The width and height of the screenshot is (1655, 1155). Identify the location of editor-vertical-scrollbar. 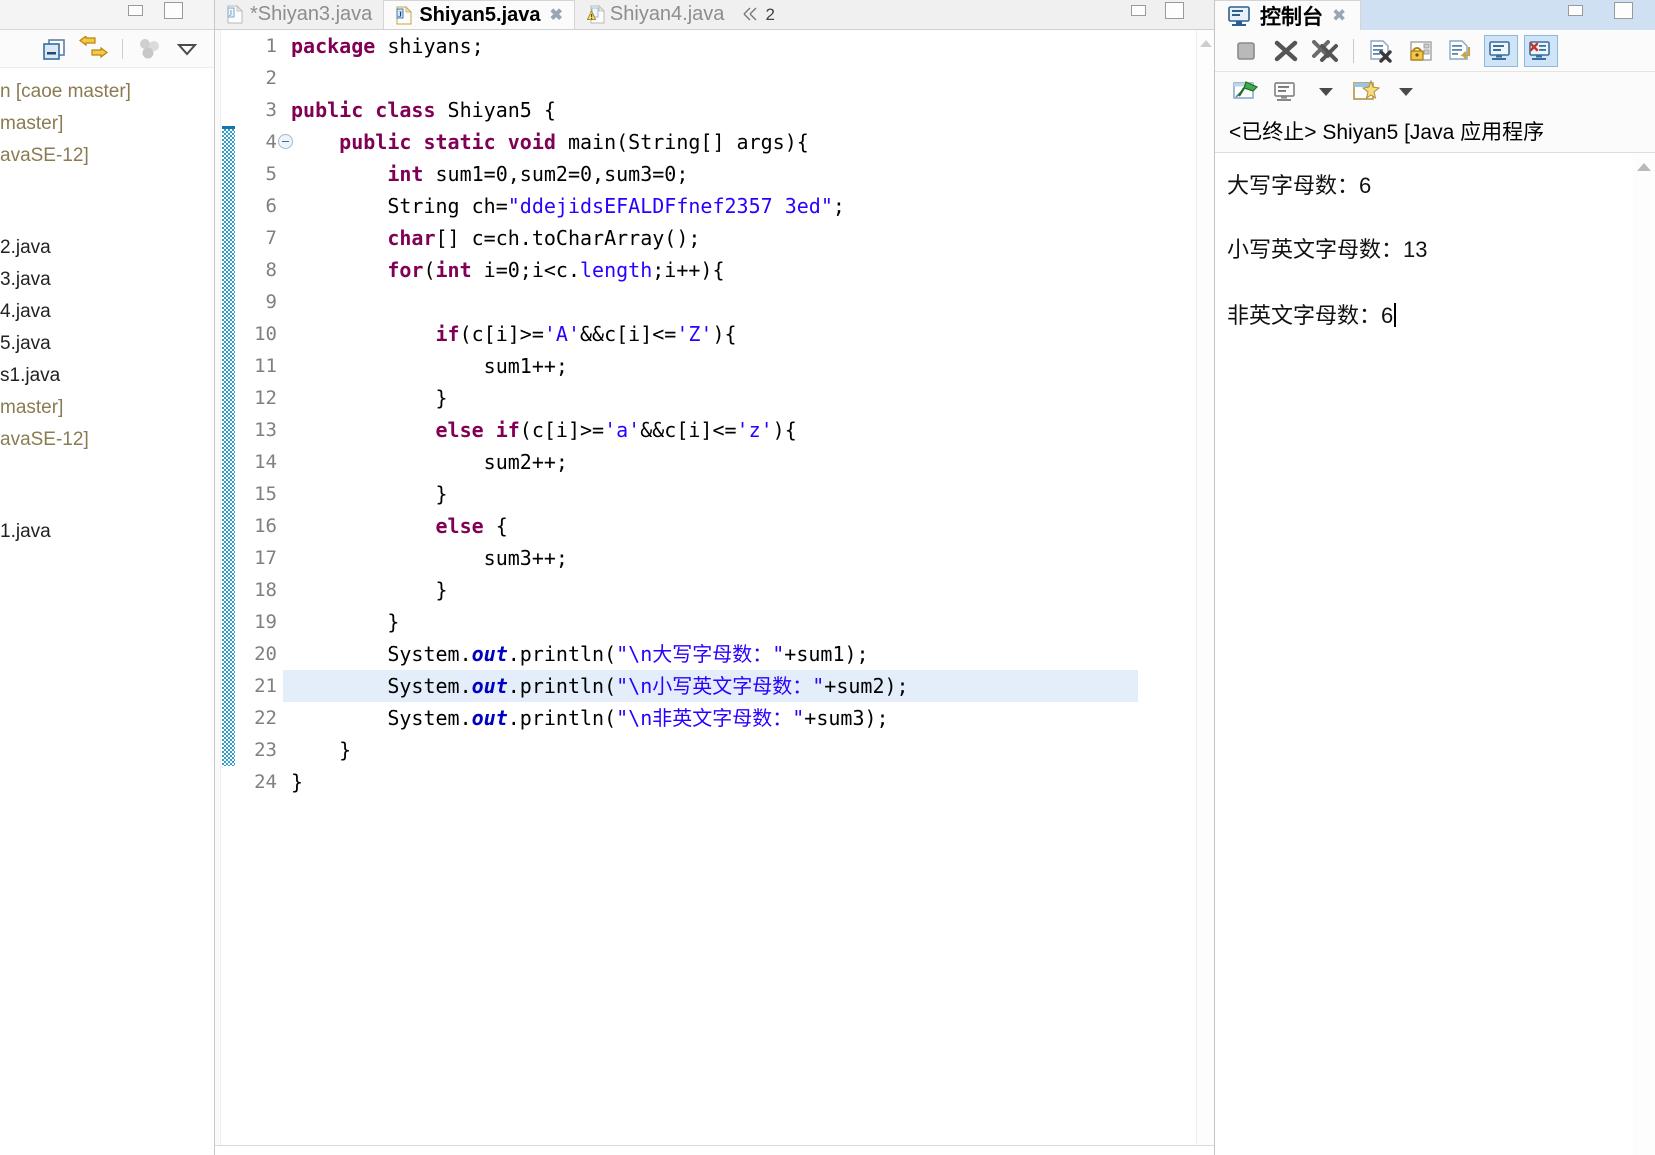
(1205, 587).